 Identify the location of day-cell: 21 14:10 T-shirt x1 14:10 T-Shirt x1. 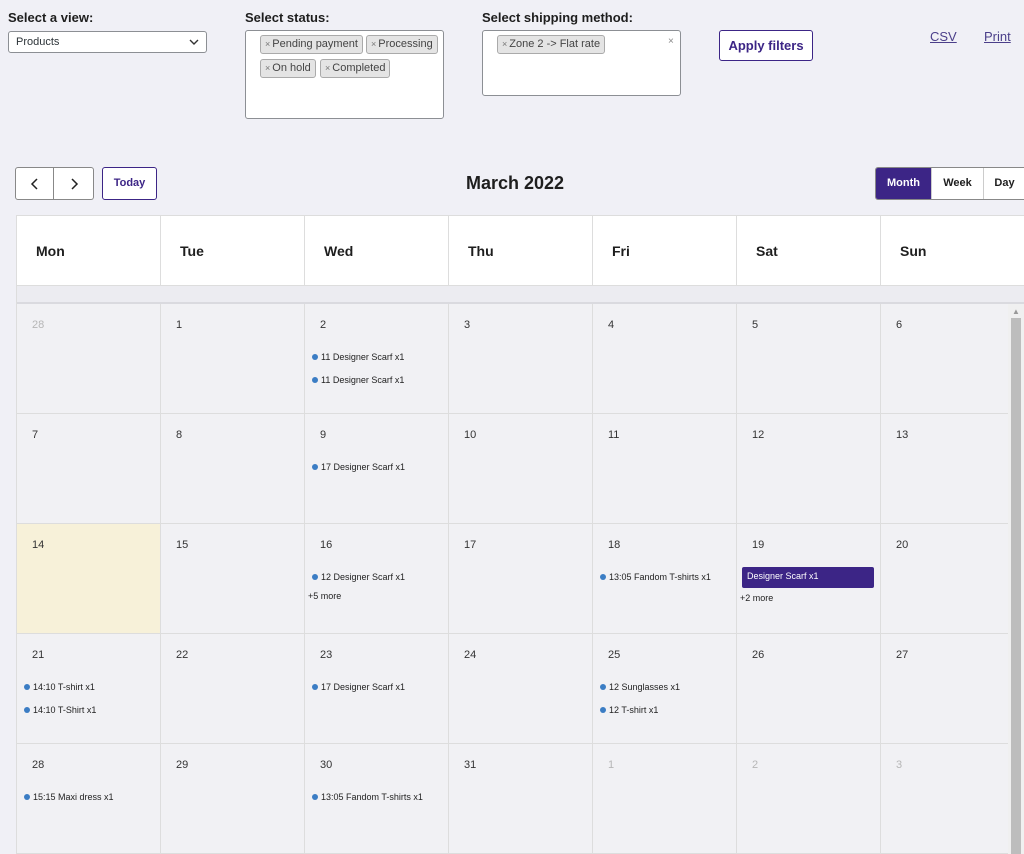
(89, 689).